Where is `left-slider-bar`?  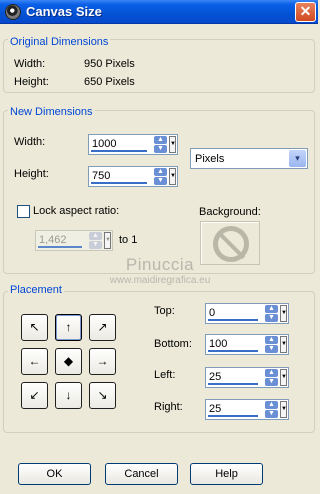 left-slider-bar is located at coordinates (233, 384).